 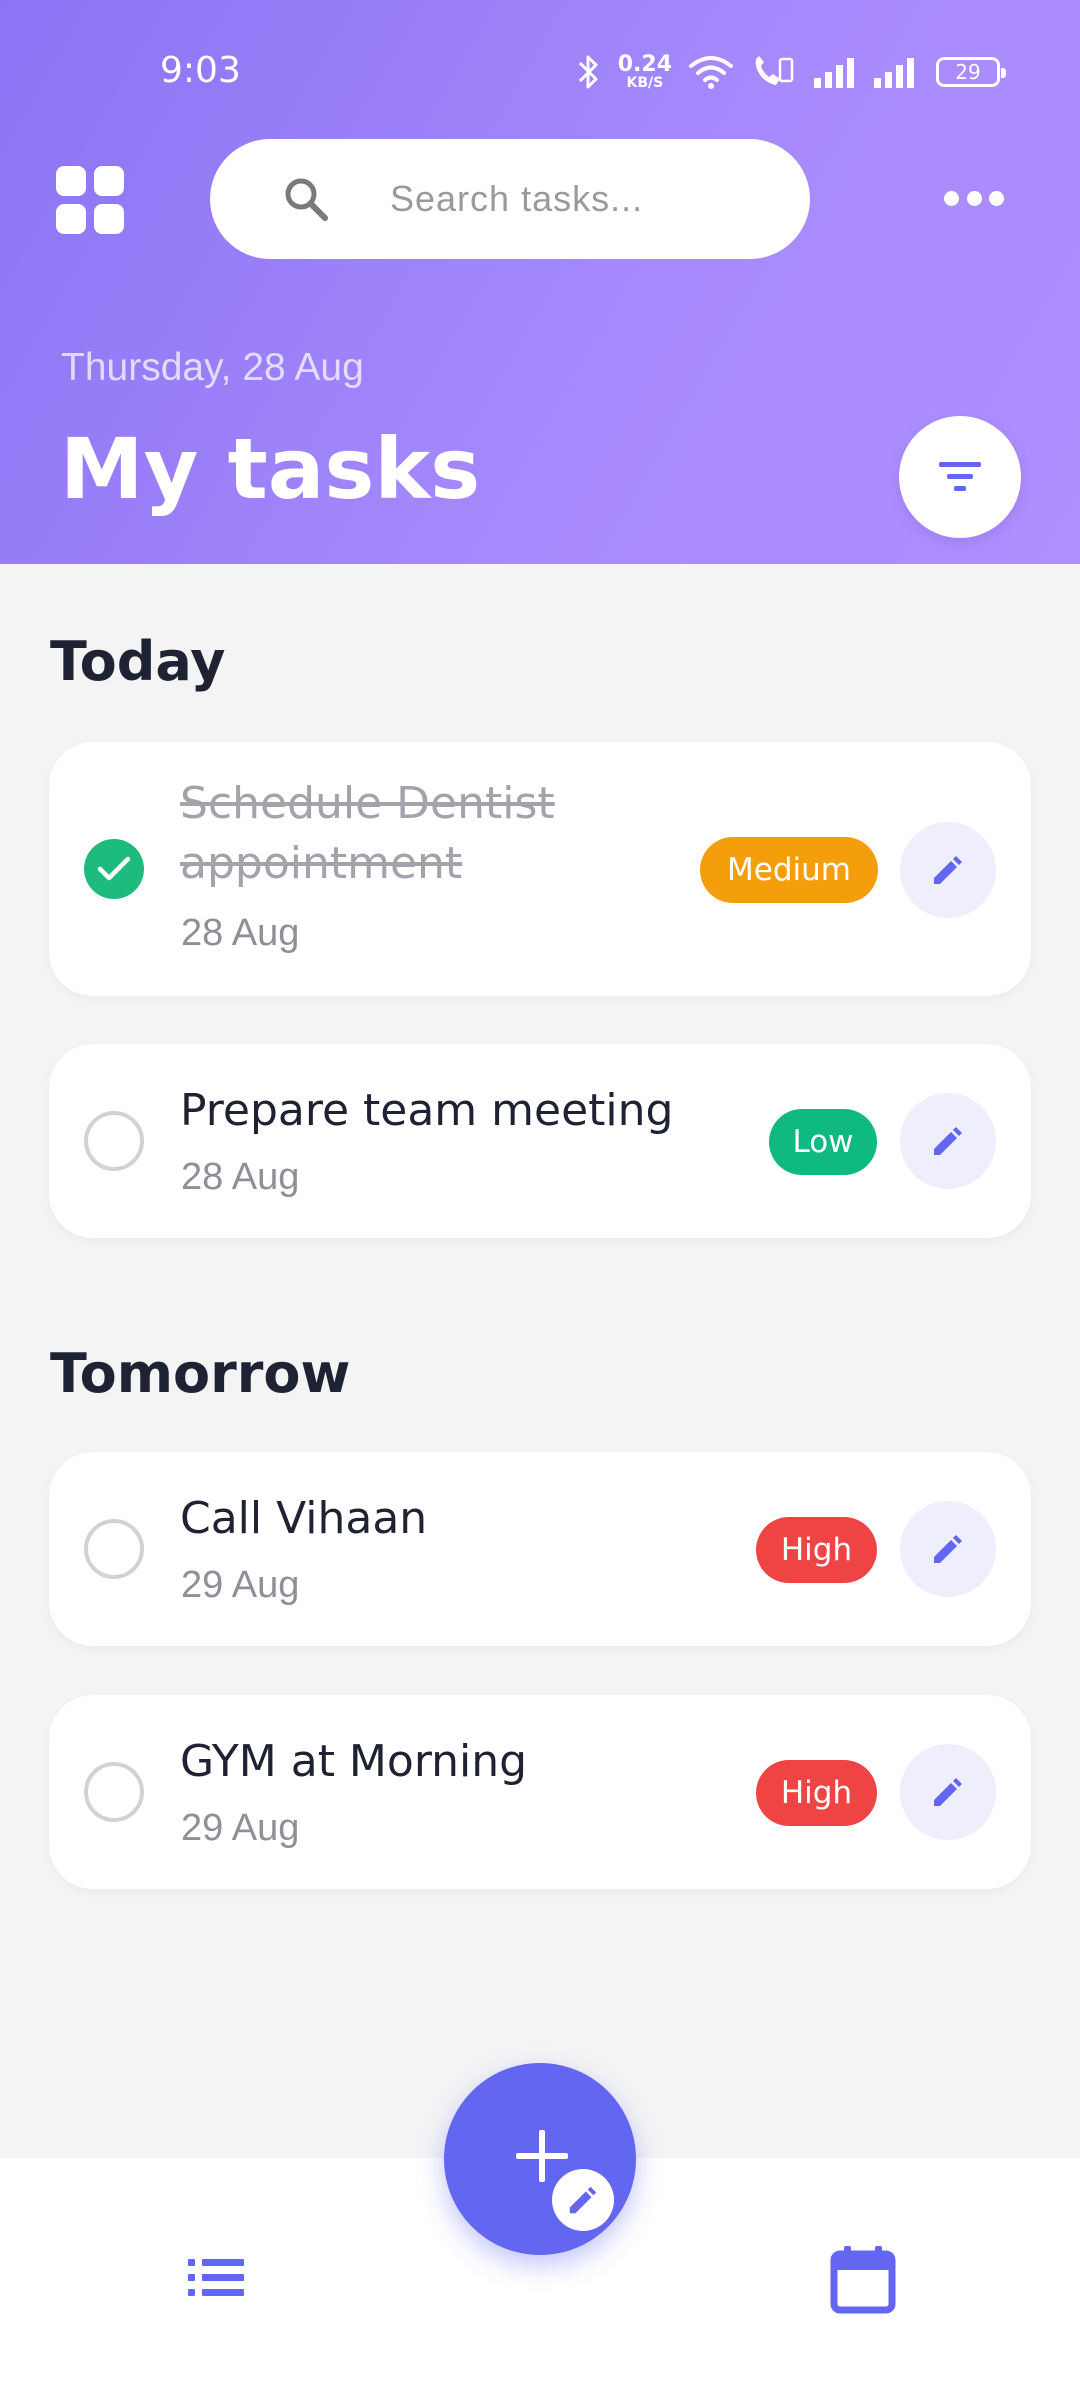 I want to click on wifi-icon, so click(x=711, y=72).